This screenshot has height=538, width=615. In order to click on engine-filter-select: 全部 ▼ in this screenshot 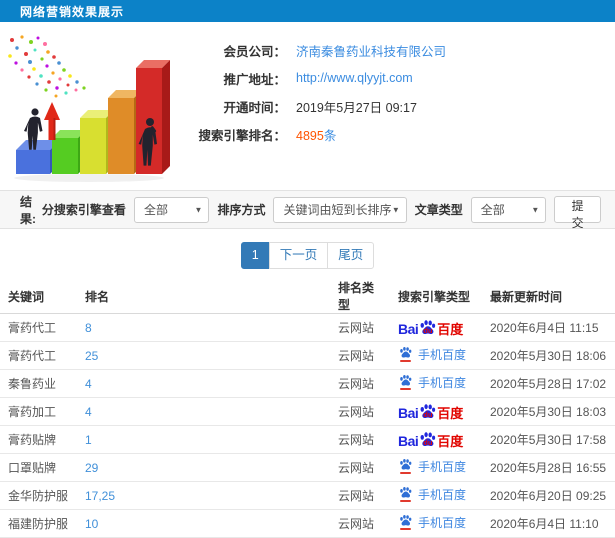, I will do `click(171, 209)`.